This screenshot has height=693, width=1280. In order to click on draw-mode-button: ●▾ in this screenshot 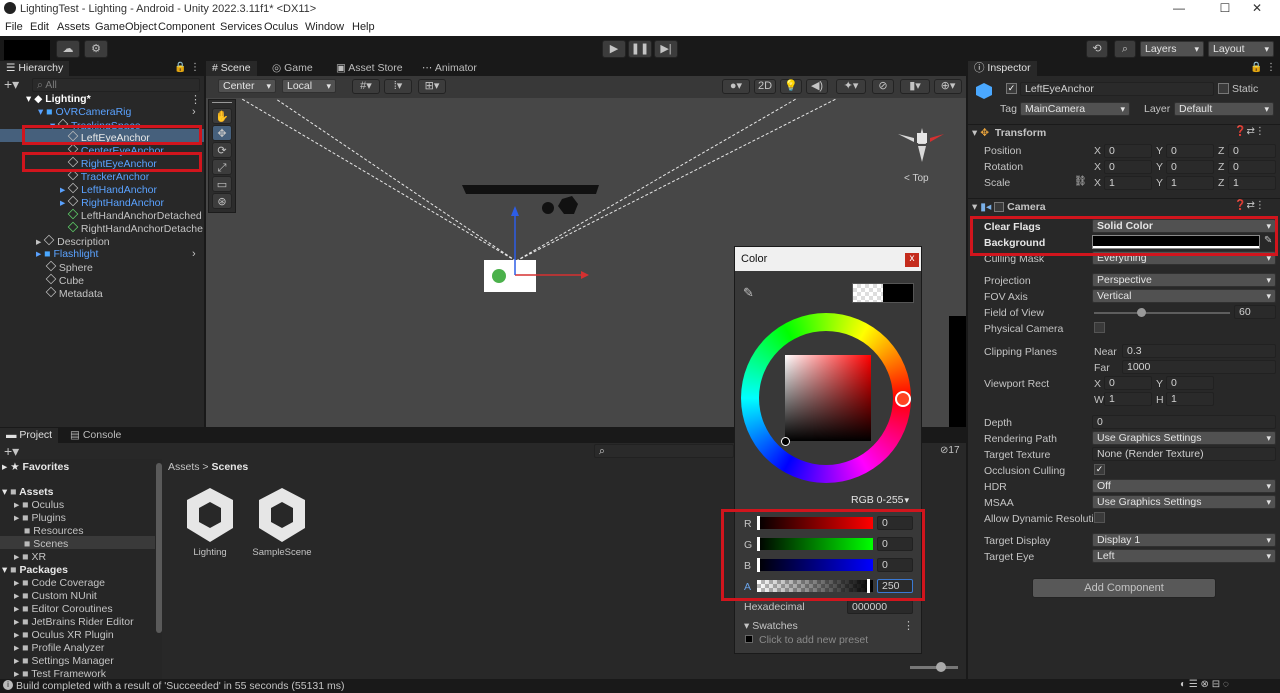, I will do `click(736, 86)`.